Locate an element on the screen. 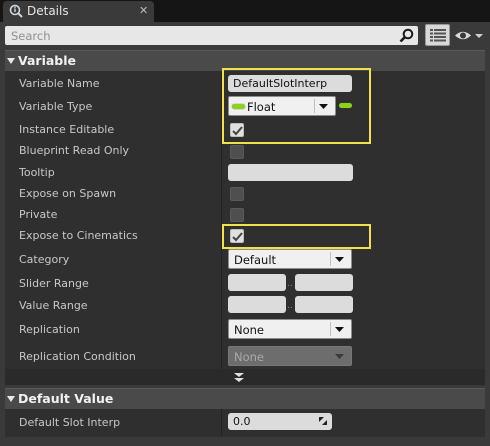 This screenshot has height=446, width=490. property-label: Slider Range is located at coordinates (54, 283).